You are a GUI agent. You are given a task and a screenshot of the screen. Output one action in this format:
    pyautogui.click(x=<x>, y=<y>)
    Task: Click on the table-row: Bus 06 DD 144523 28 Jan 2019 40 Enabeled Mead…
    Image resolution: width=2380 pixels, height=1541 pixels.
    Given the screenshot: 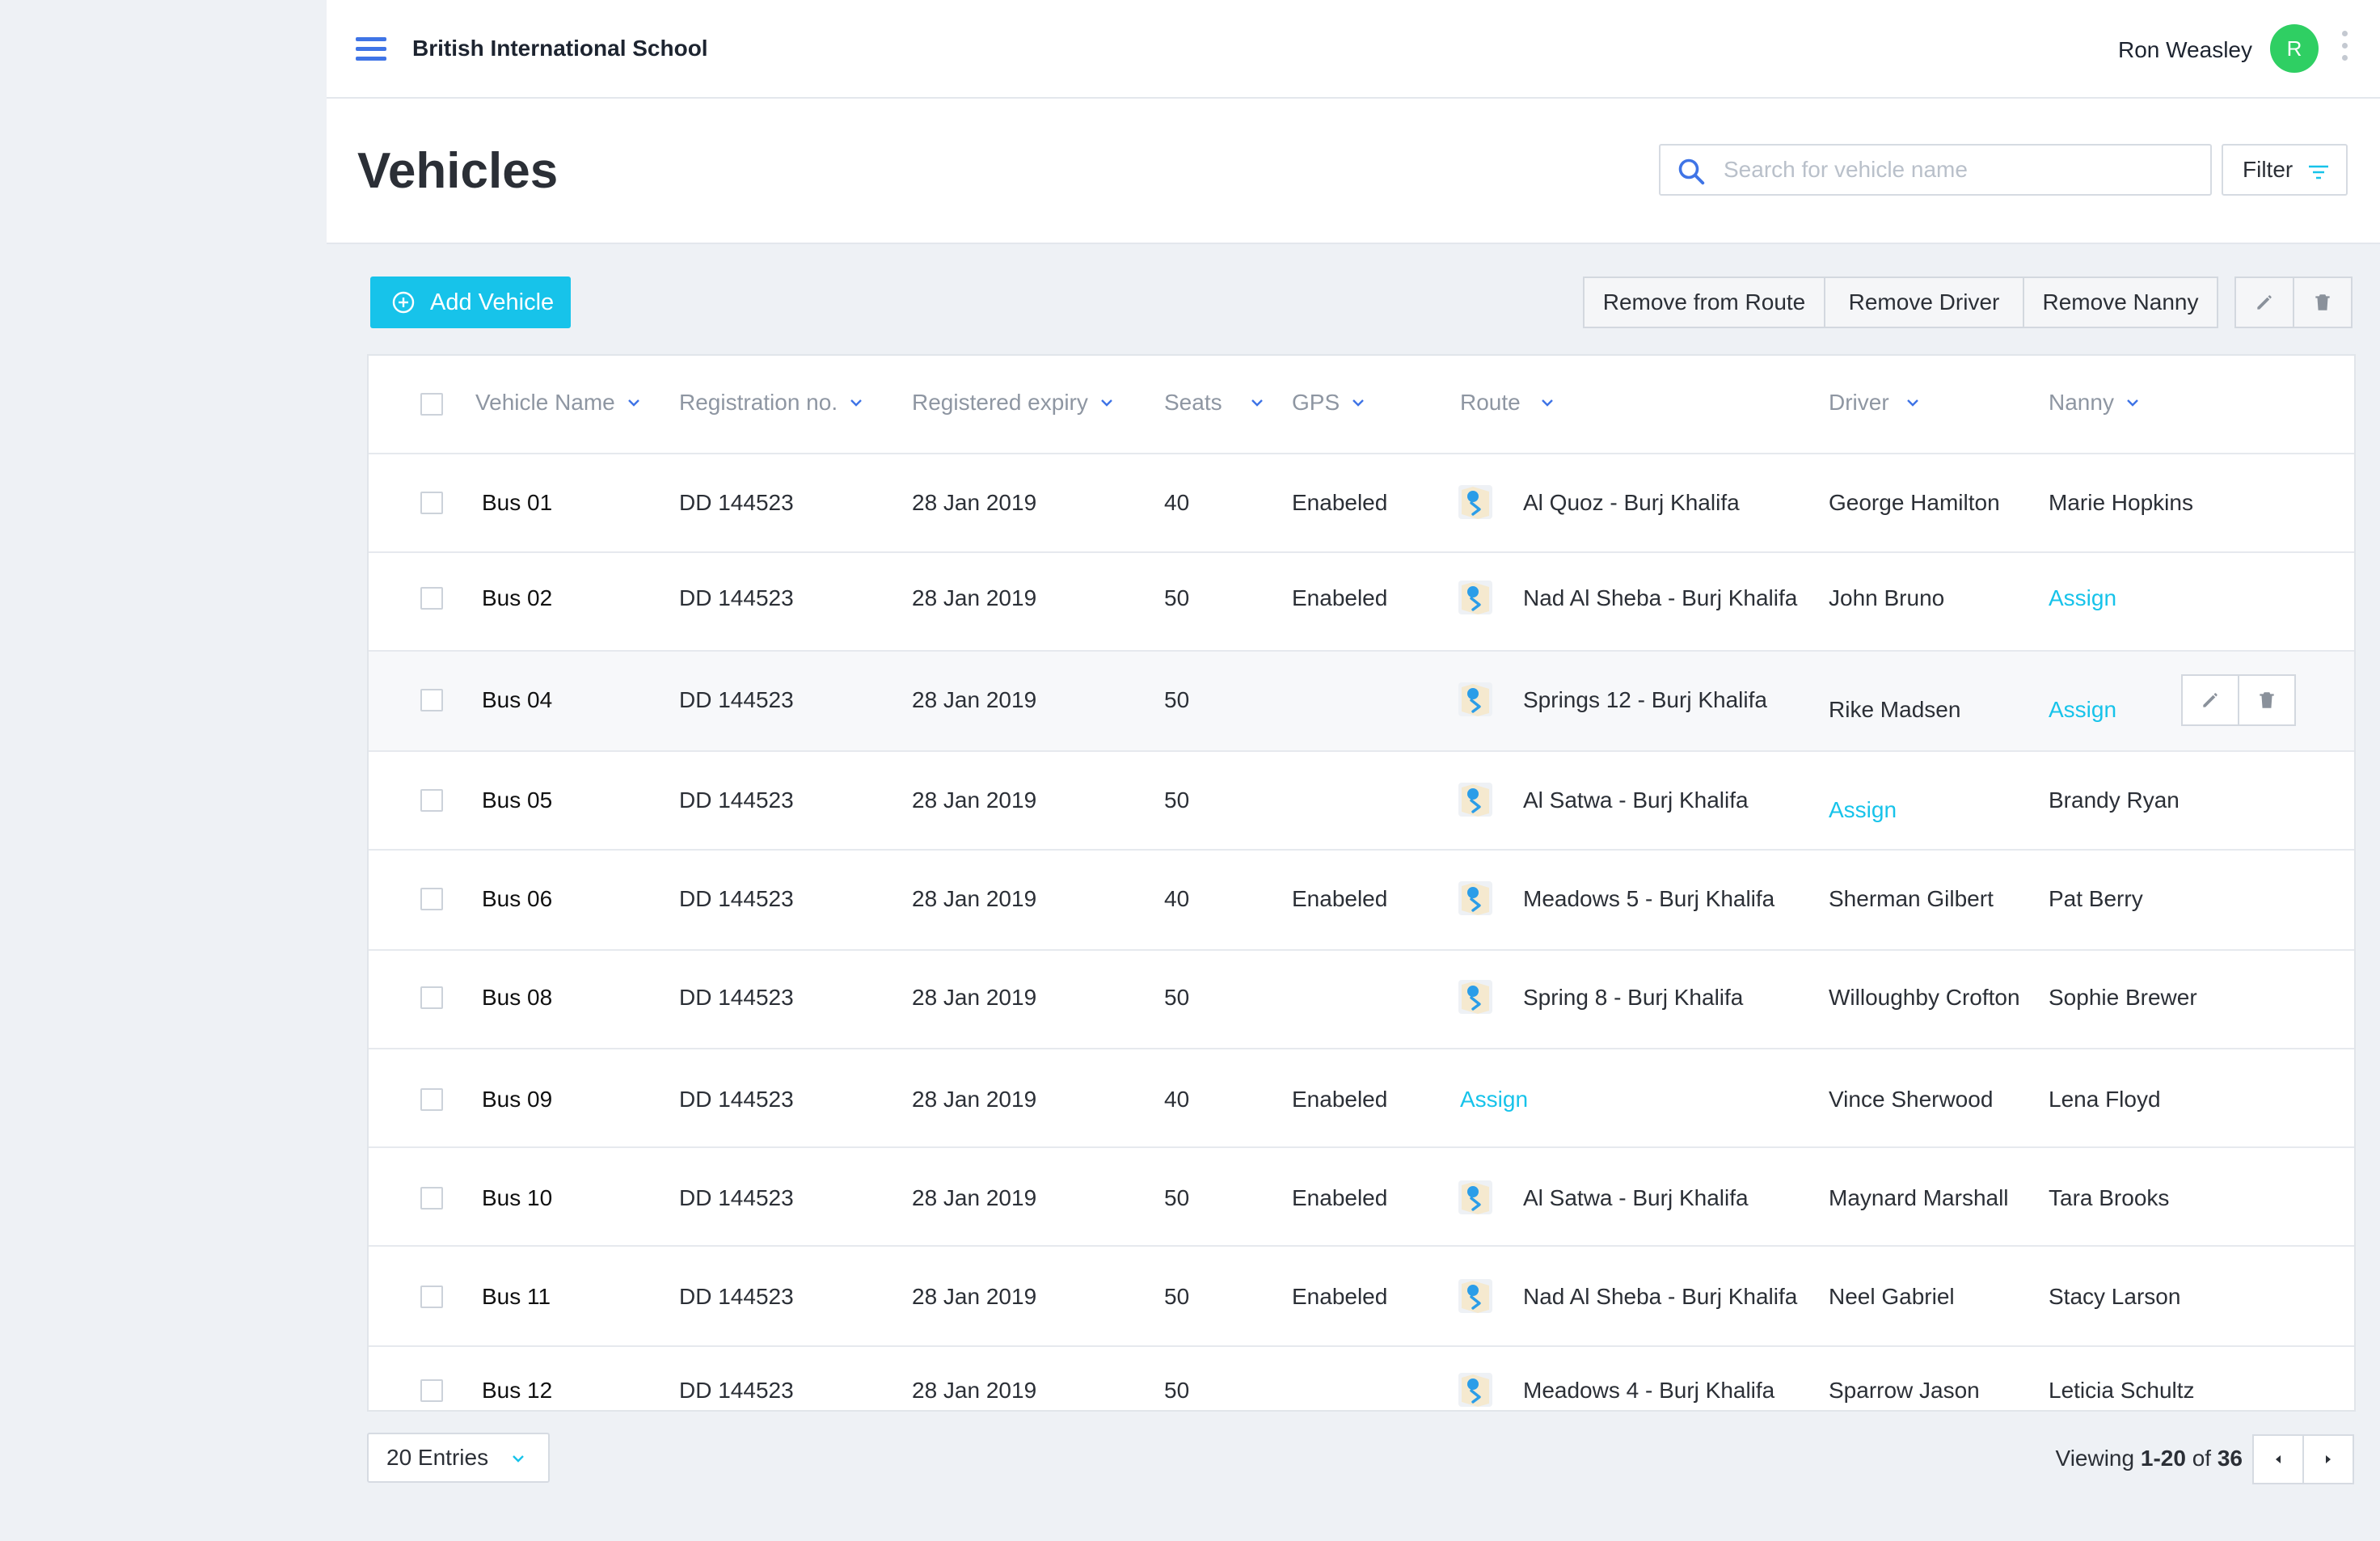 What is the action you would take?
    pyautogui.click(x=1361, y=901)
    